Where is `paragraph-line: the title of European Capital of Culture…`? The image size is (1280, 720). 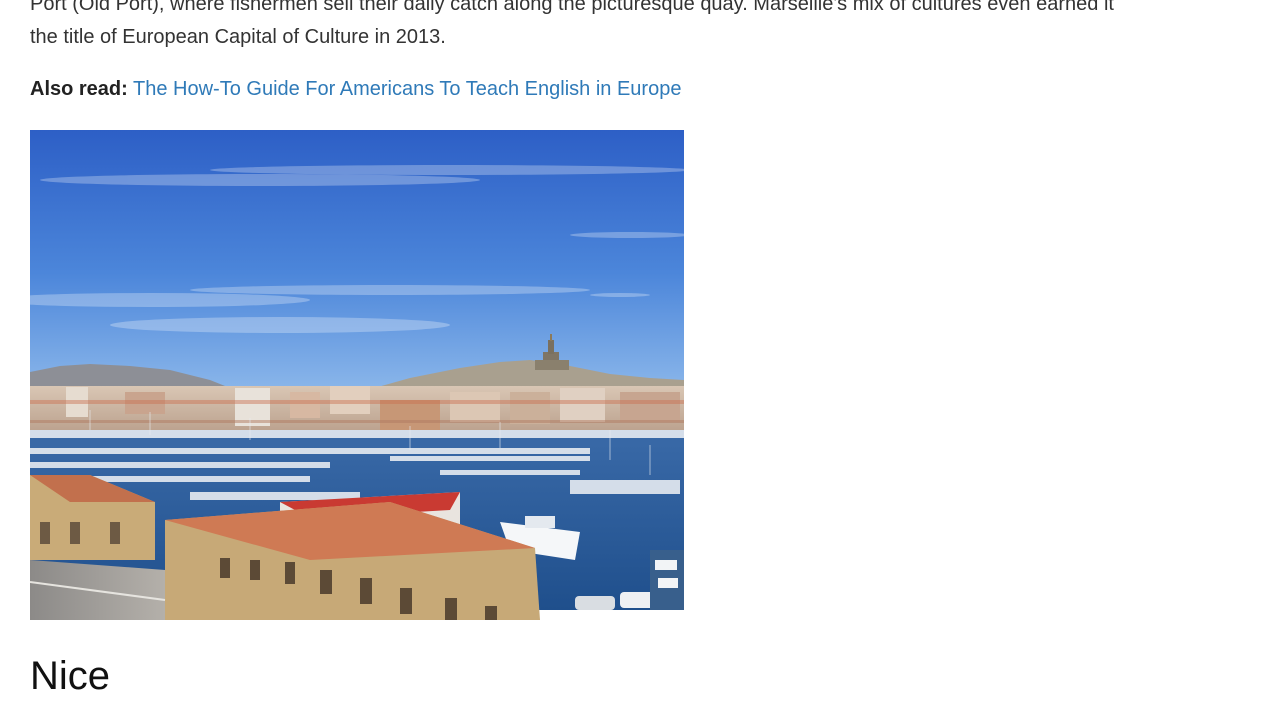
paragraph-line: the title of European Capital of Culture… is located at coordinates (238, 37).